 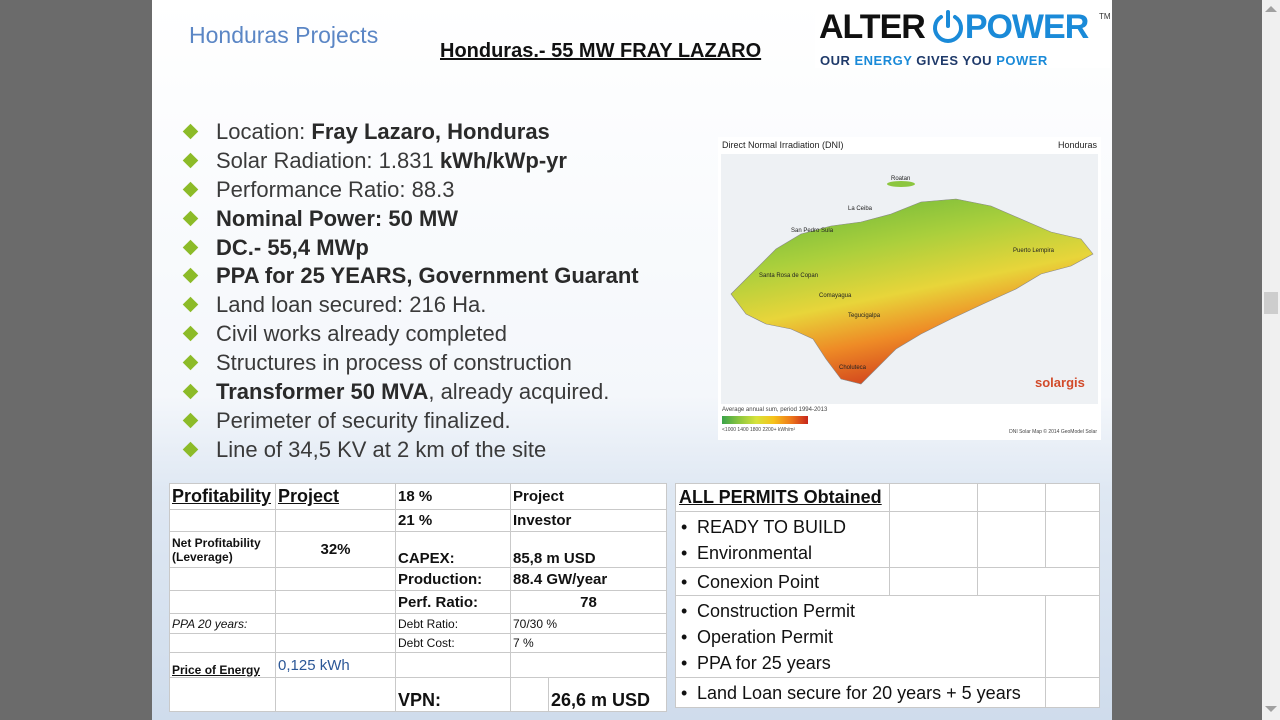 What do you see at coordinates (782, 497) in the screenshot?
I see `permits-heading: ALL PERMITS Obtained` at bounding box center [782, 497].